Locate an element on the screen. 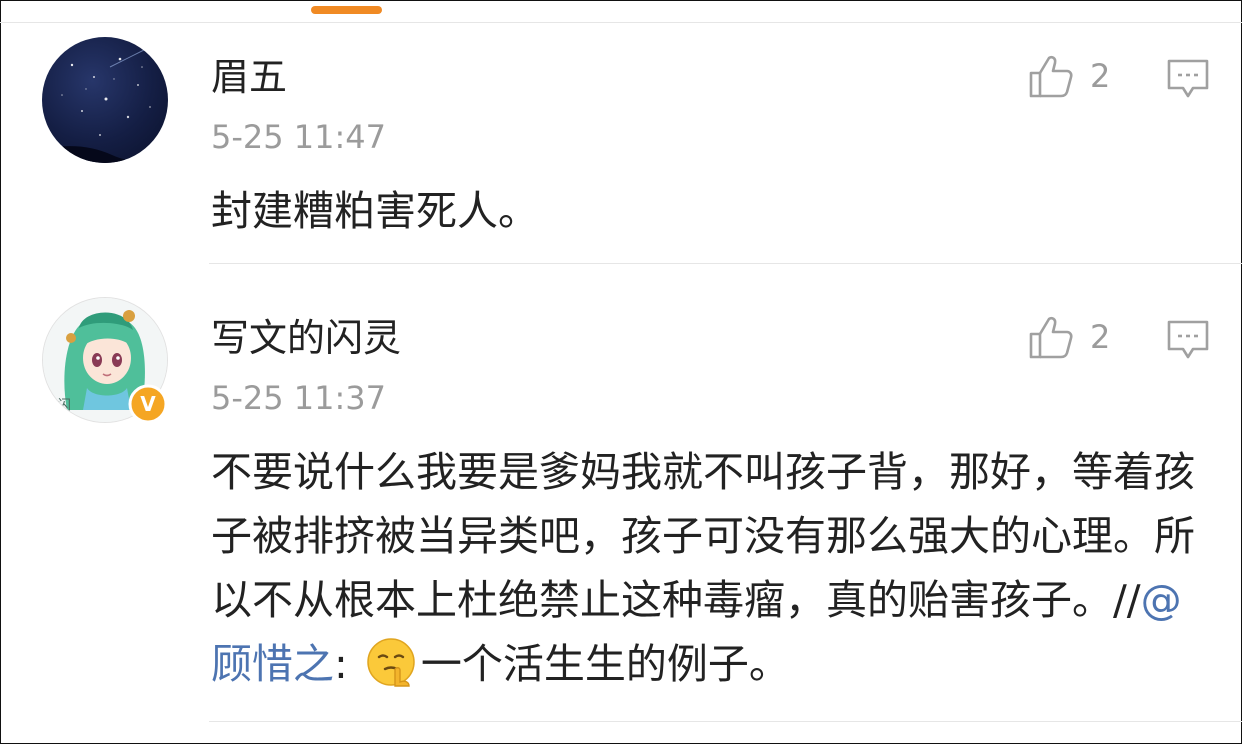 The width and height of the screenshot is (1242, 744). comment-text-tail: 一个活生生的例子。 is located at coordinates (605, 664).